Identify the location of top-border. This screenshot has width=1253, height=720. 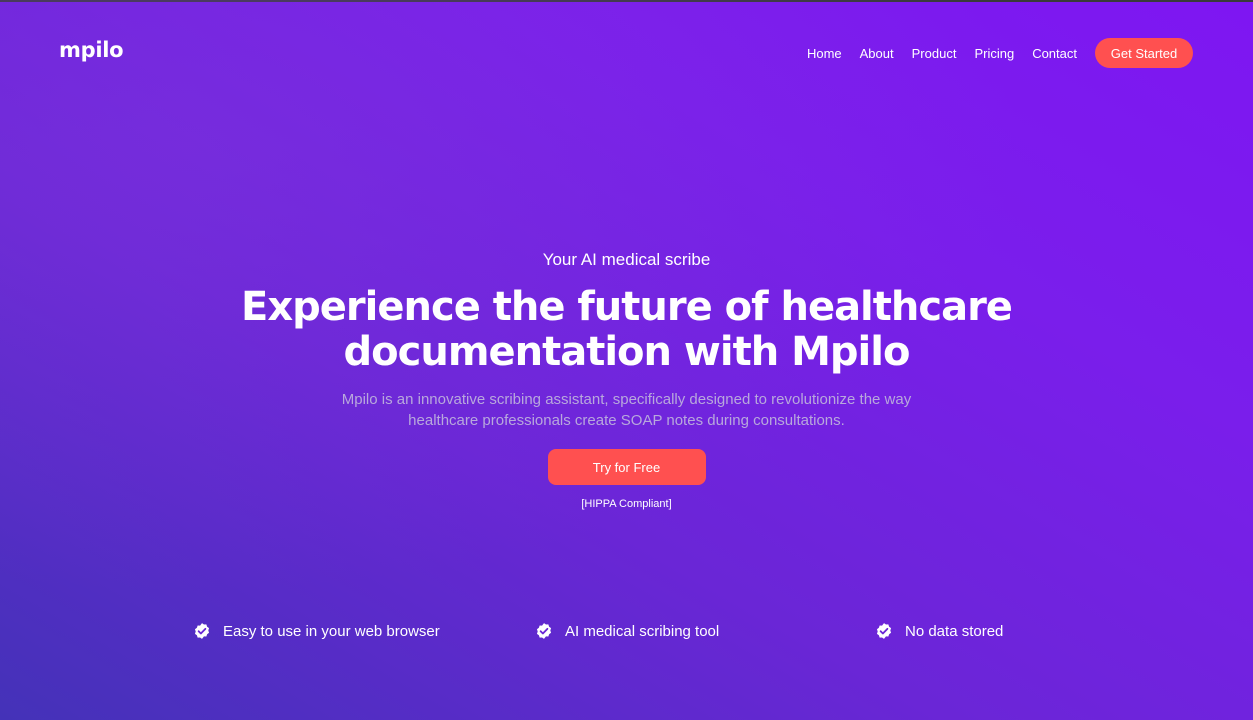
(626, 1).